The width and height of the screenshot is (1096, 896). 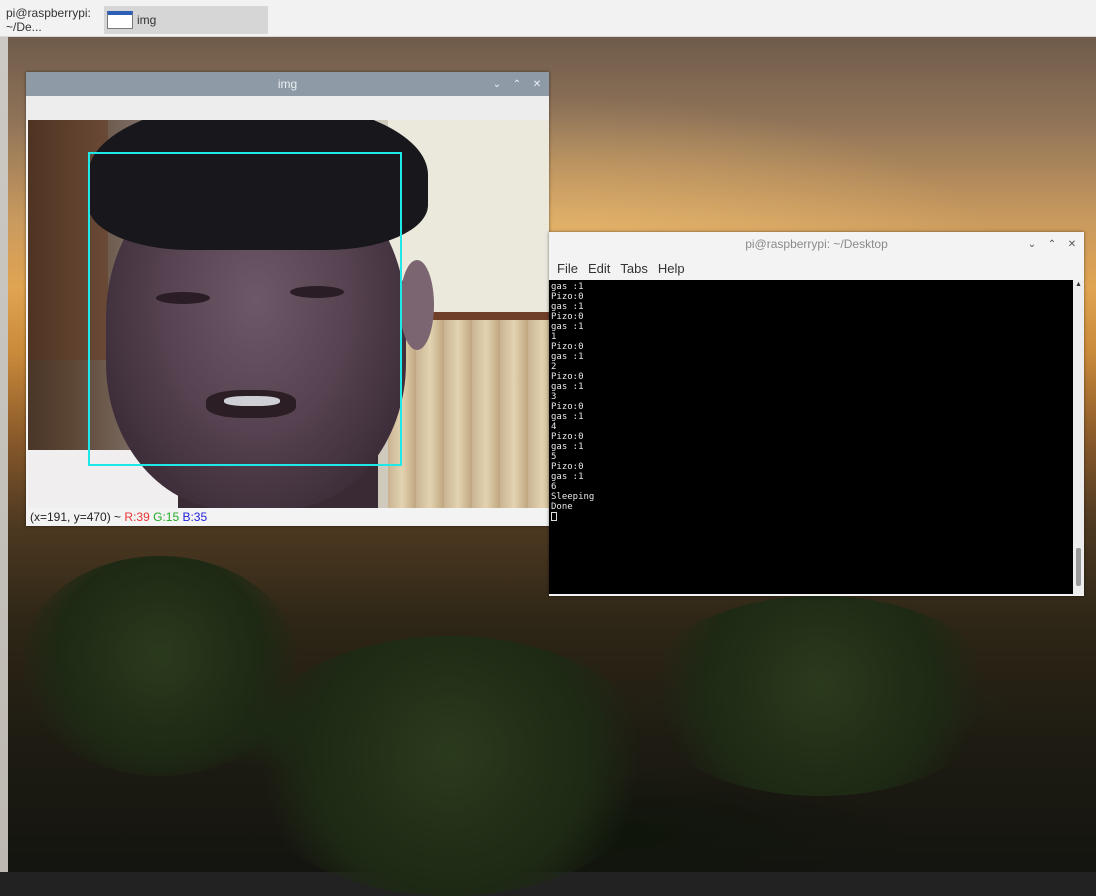 What do you see at coordinates (599, 268) in the screenshot?
I see `menu-edit: Edit` at bounding box center [599, 268].